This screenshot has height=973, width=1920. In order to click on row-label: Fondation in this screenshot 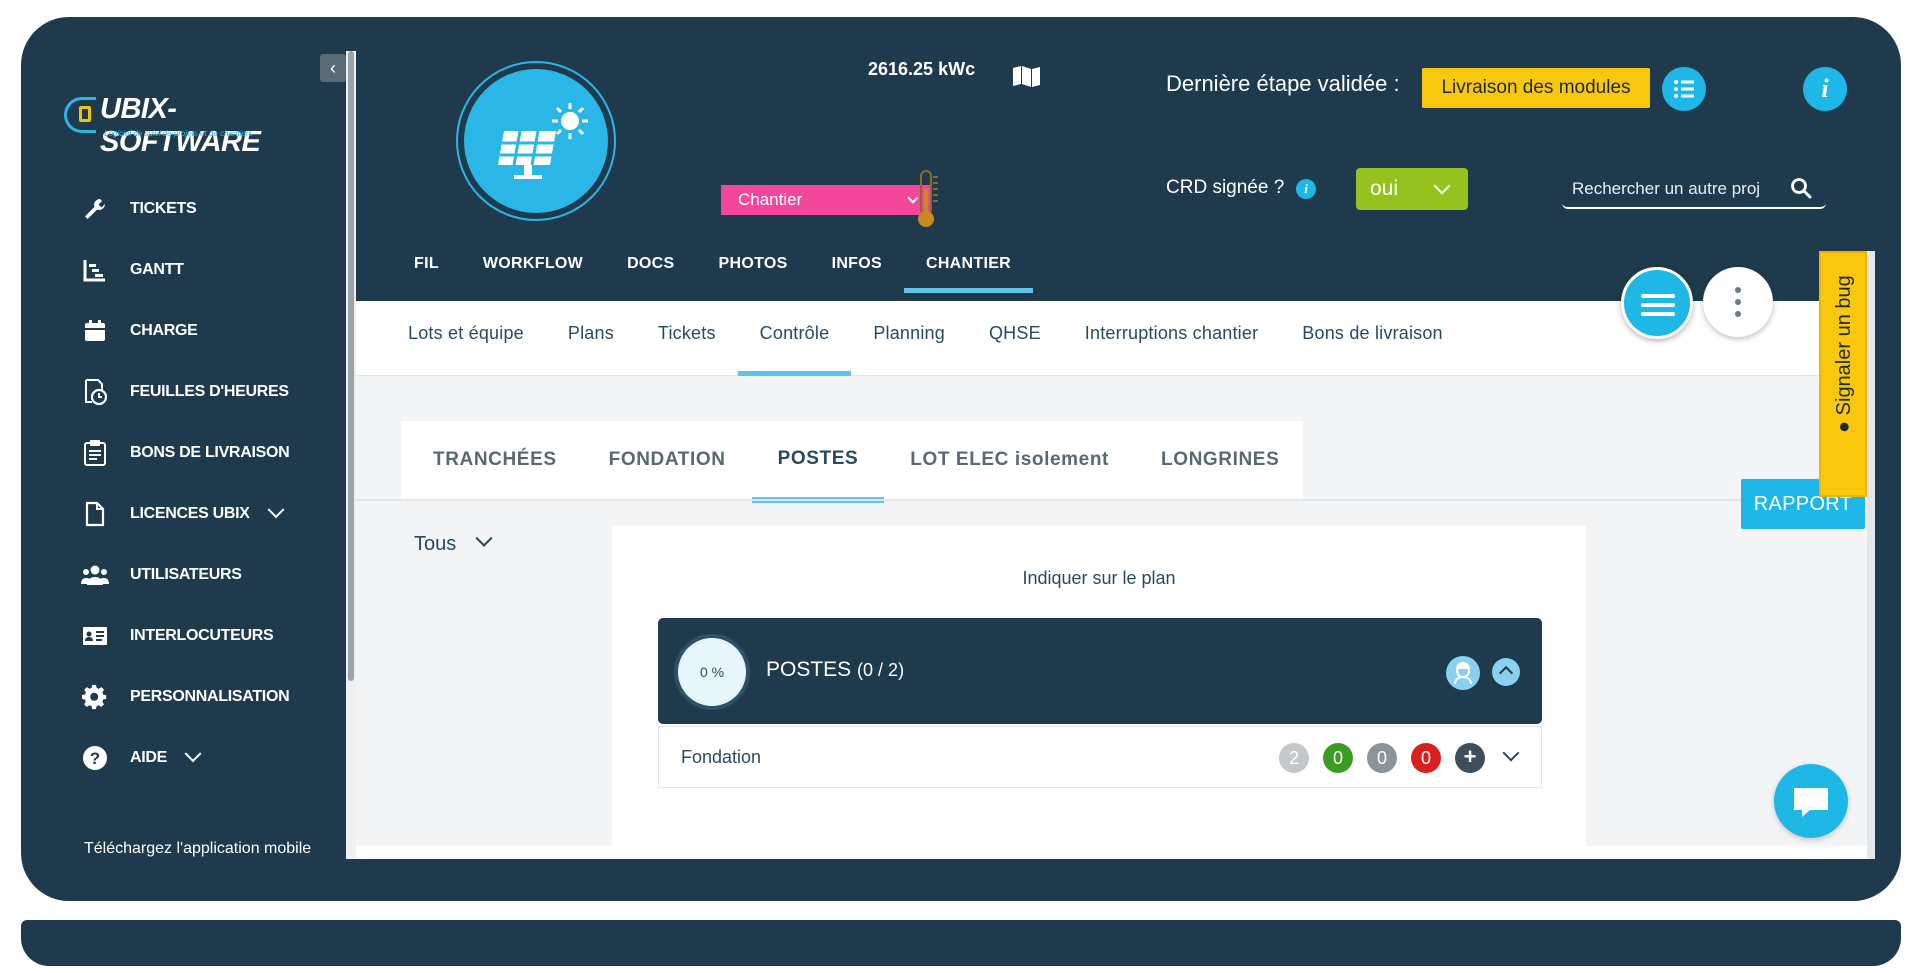, I will do `click(721, 757)`.